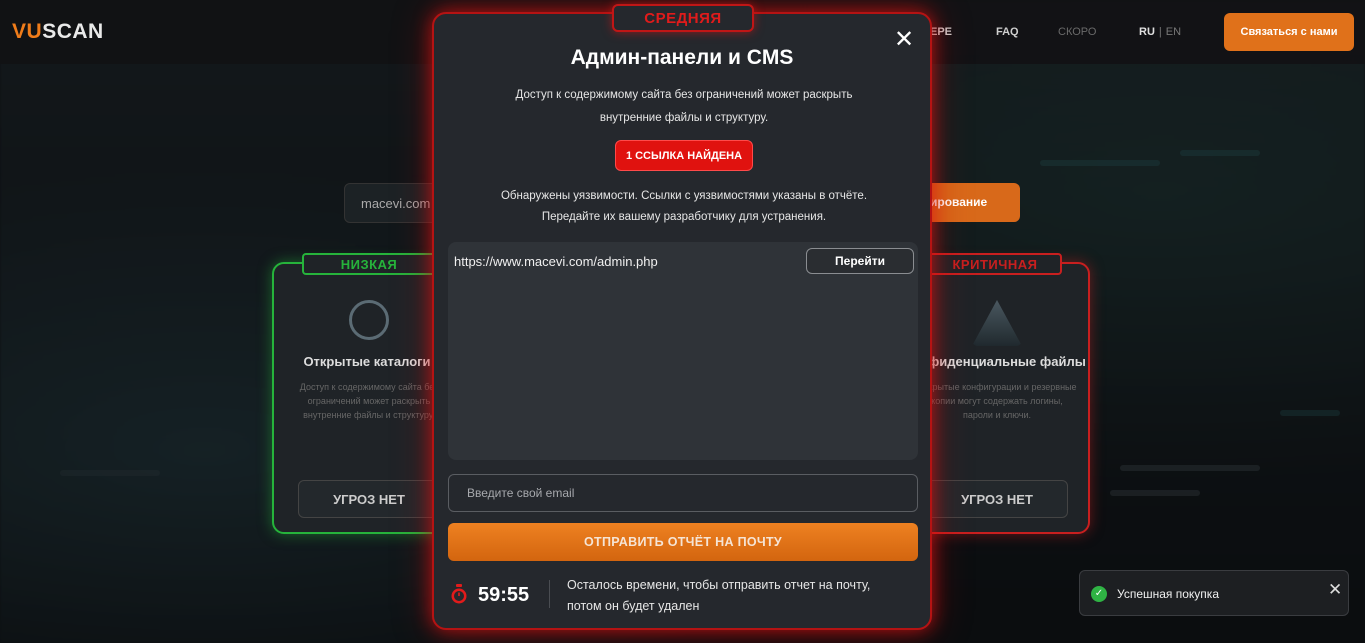 The image size is (1365, 643). What do you see at coordinates (683, 260) in the screenshot?
I see `list-item: https://www.macevi.com/admin.php Перейти` at bounding box center [683, 260].